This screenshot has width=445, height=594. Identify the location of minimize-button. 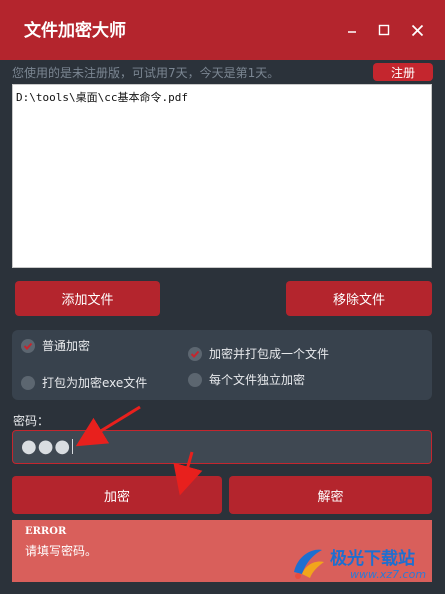
(352, 30).